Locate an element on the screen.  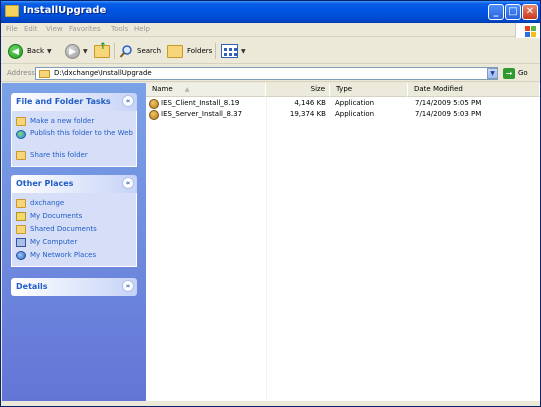
column-header-size: Size is located at coordinates (298, 90).